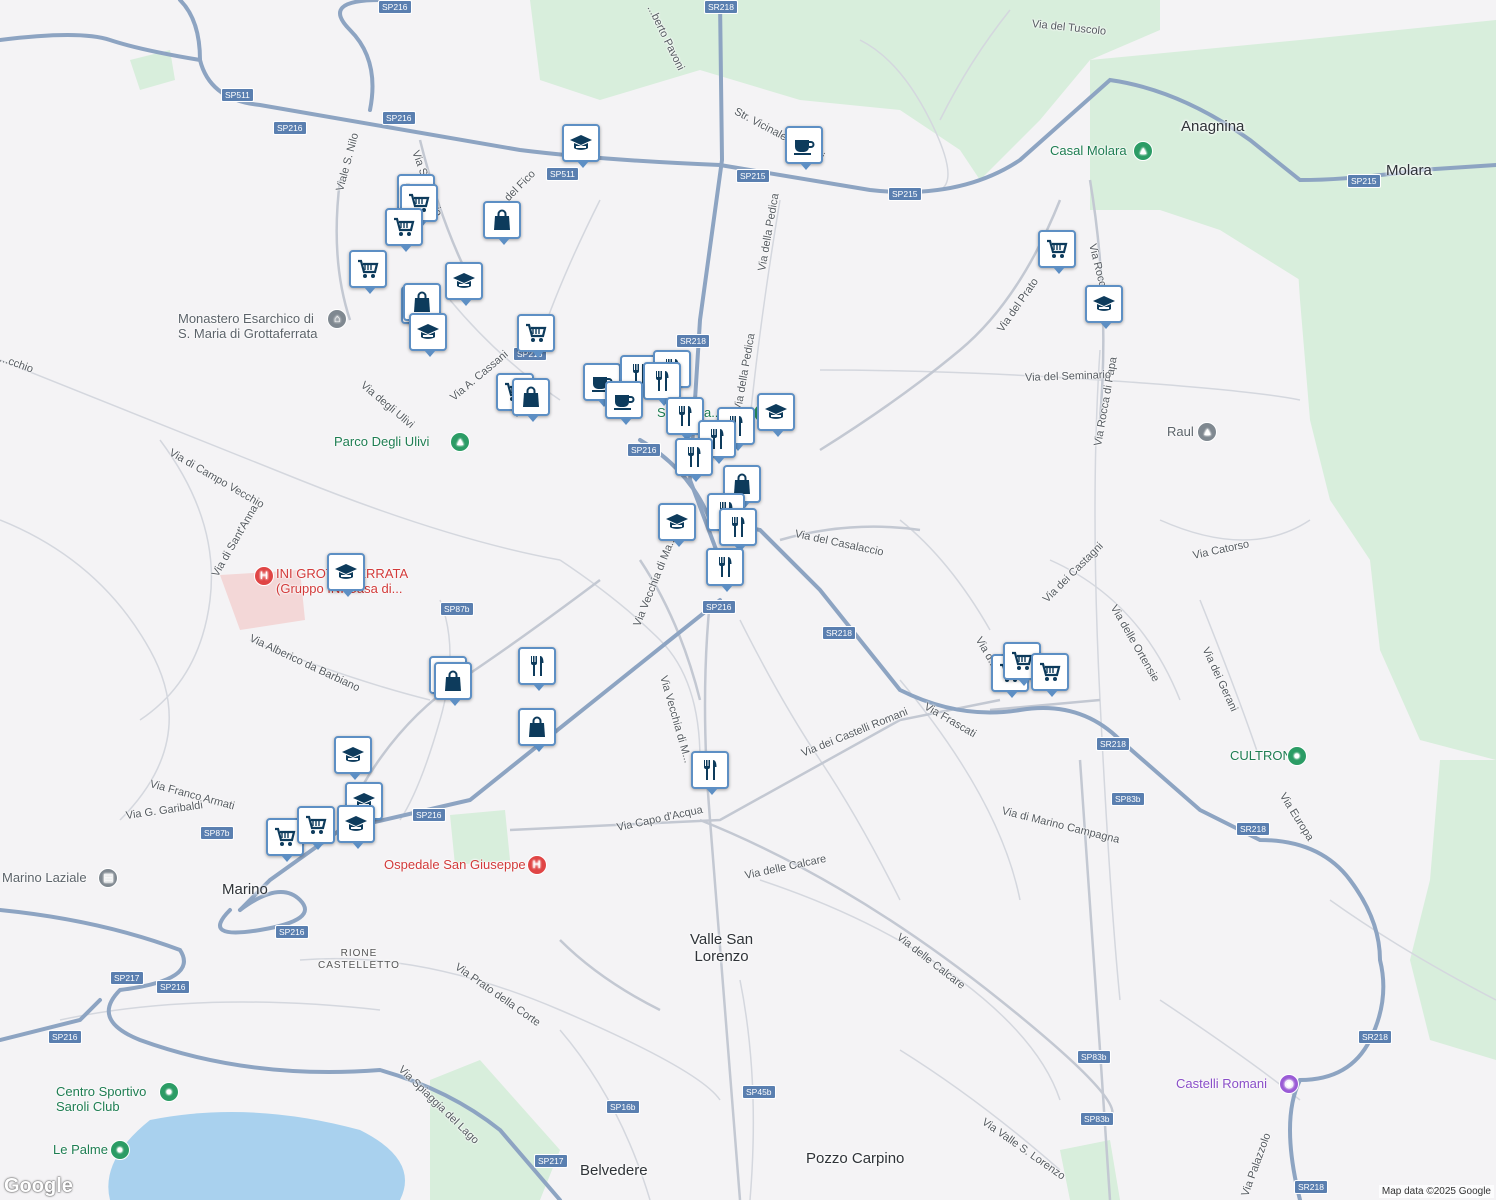 The height and width of the screenshot is (1200, 1496). I want to click on poi-centro-sportivo: Centro Sportivo Saroli Club ●, so click(117, 1098).